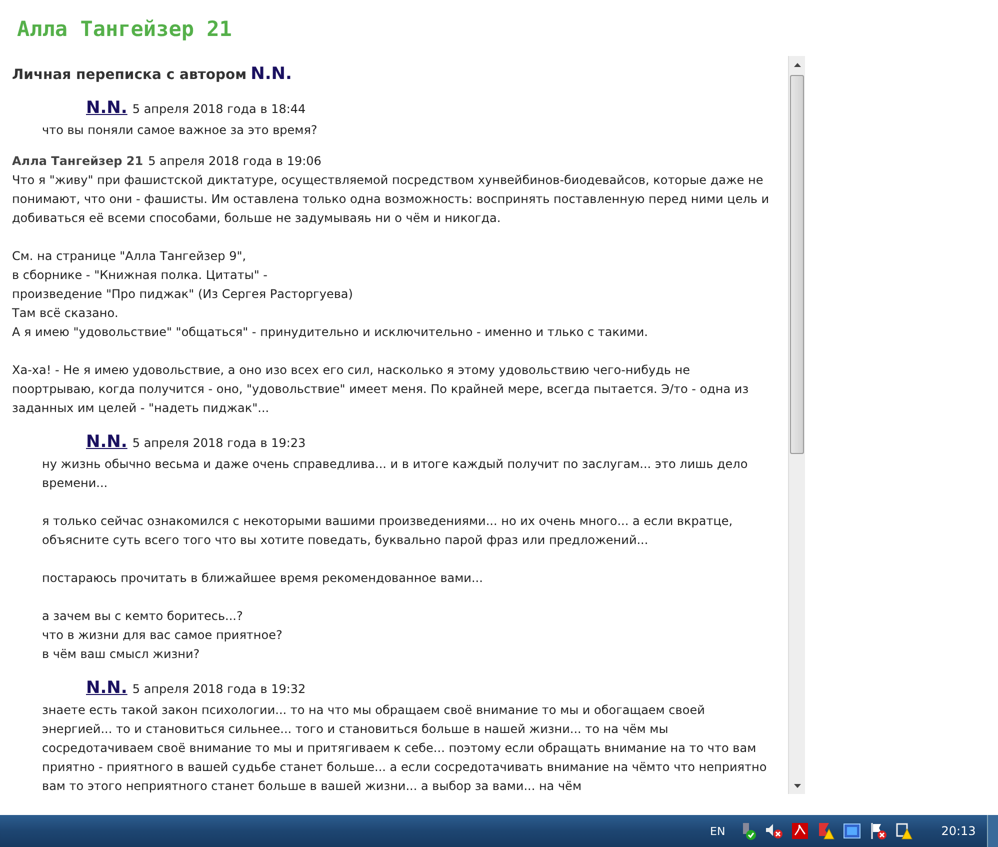  What do you see at coordinates (124, 29) in the screenshot?
I see `page-title: Алла Тангейзер 21` at bounding box center [124, 29].